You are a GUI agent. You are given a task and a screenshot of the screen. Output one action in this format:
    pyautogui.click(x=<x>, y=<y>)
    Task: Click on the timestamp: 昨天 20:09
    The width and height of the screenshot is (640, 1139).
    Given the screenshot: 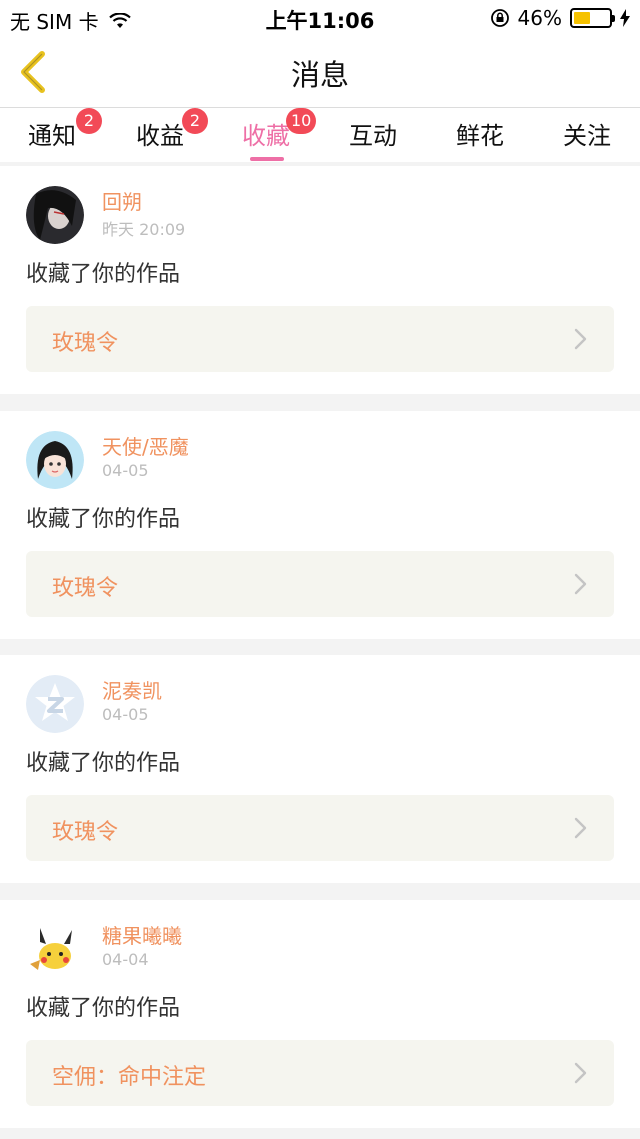 What is the action you would take?
    pyautogui.click(x=144, y=229)
    